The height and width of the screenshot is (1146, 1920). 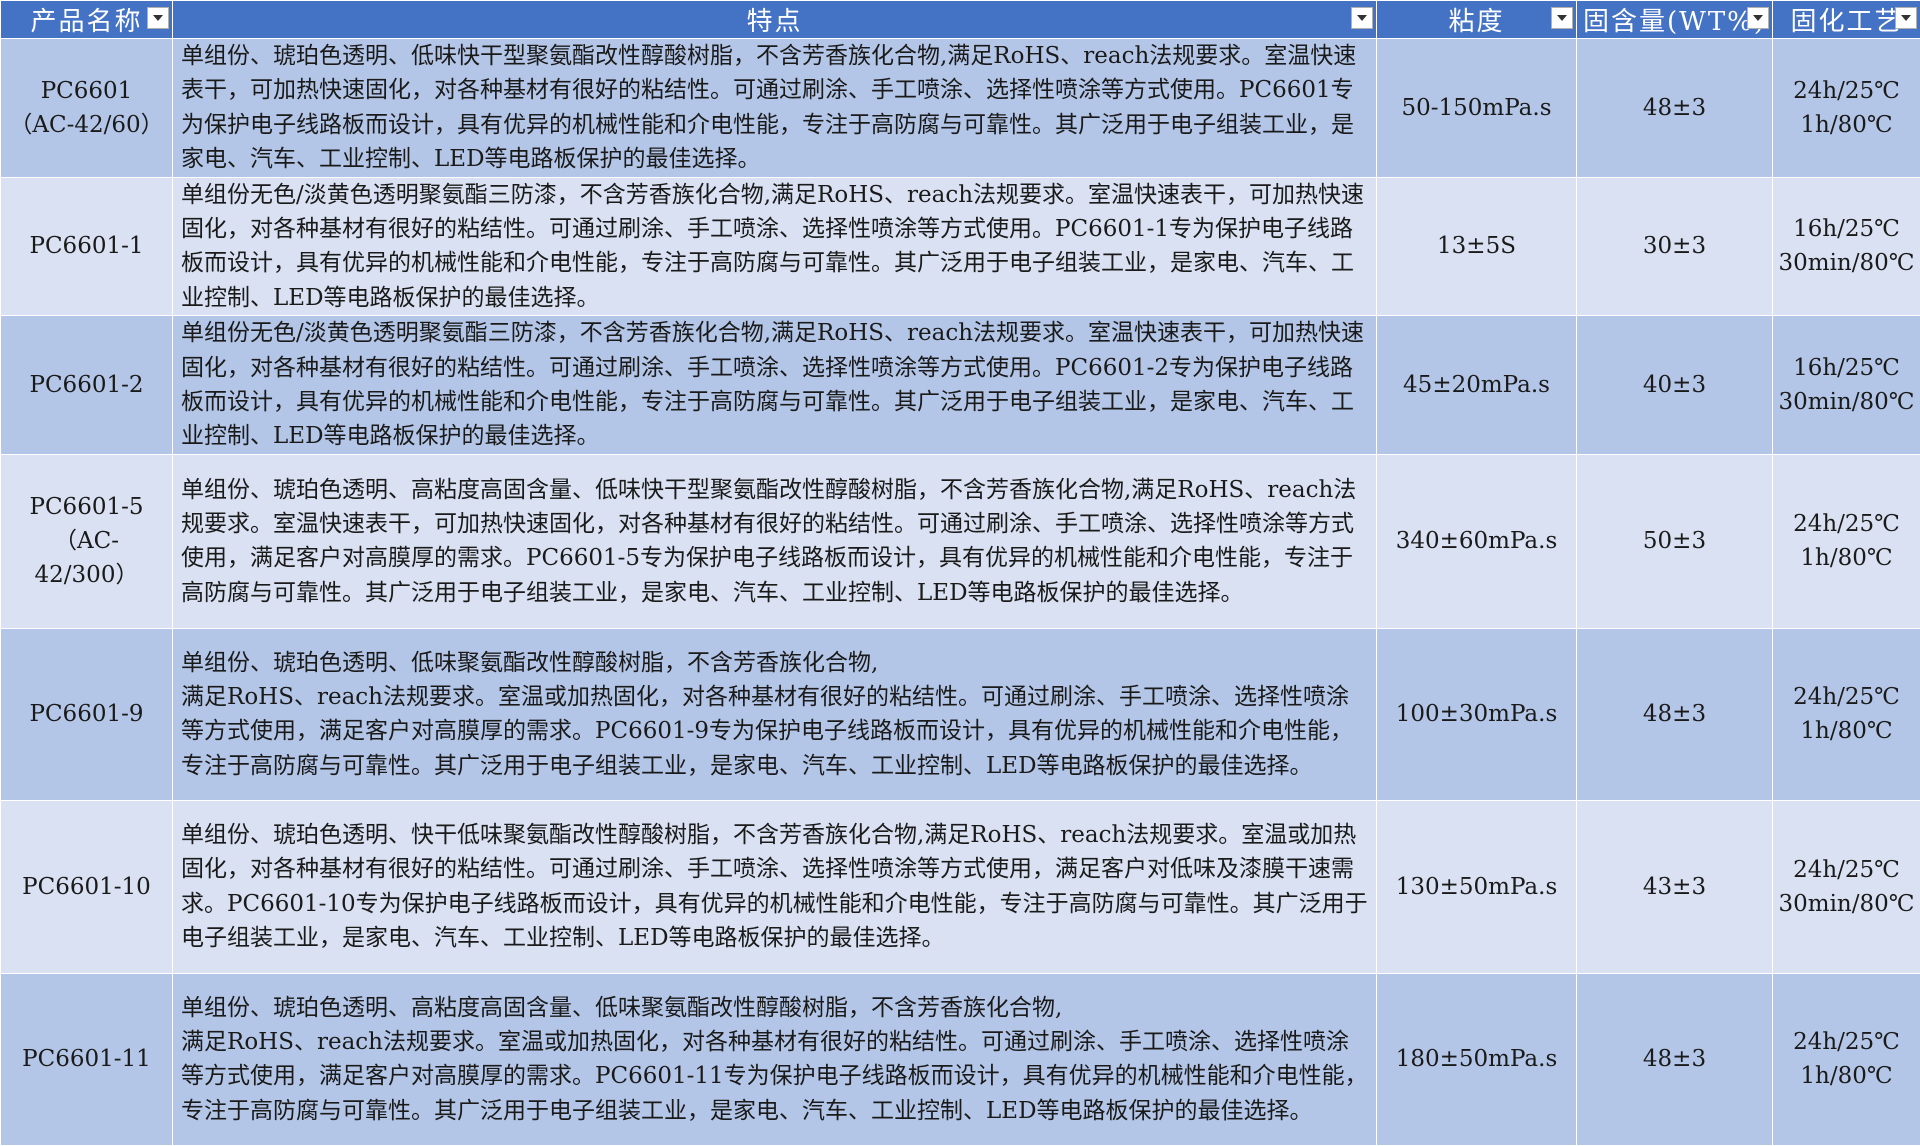 What do you see at coordinates (1477, 246) in the screenshot?
I see `viscosity-cell: 13±5S` at bounding box center [1477, 246].